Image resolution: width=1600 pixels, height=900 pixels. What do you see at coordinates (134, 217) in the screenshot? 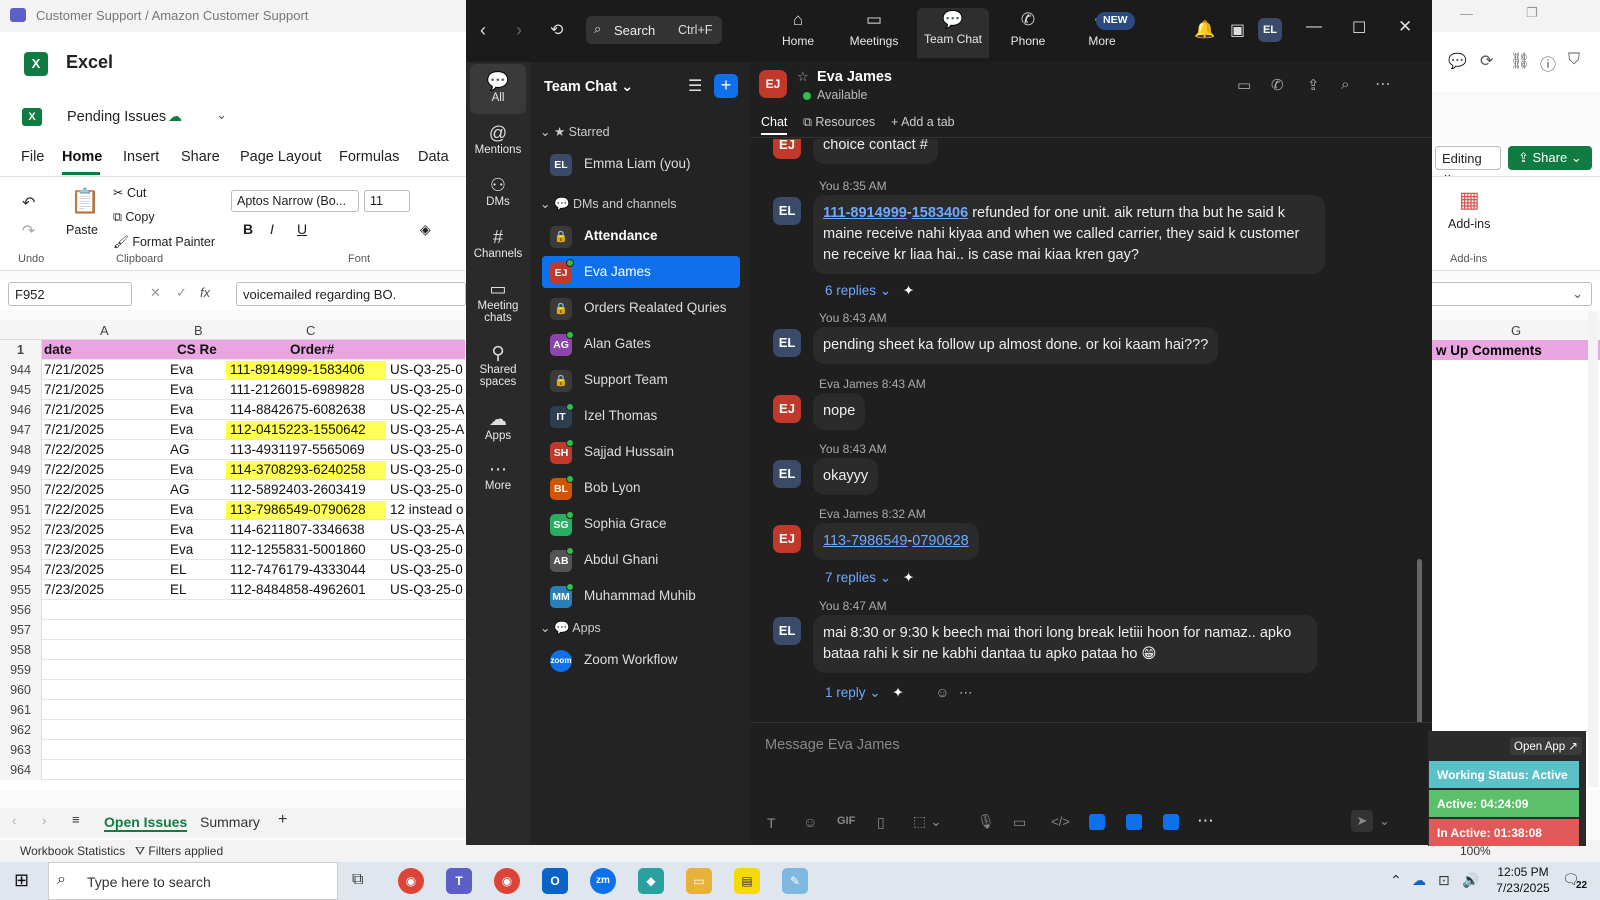
I see `copy-button: ⧉ Copy` at bounding box center [134, 217].